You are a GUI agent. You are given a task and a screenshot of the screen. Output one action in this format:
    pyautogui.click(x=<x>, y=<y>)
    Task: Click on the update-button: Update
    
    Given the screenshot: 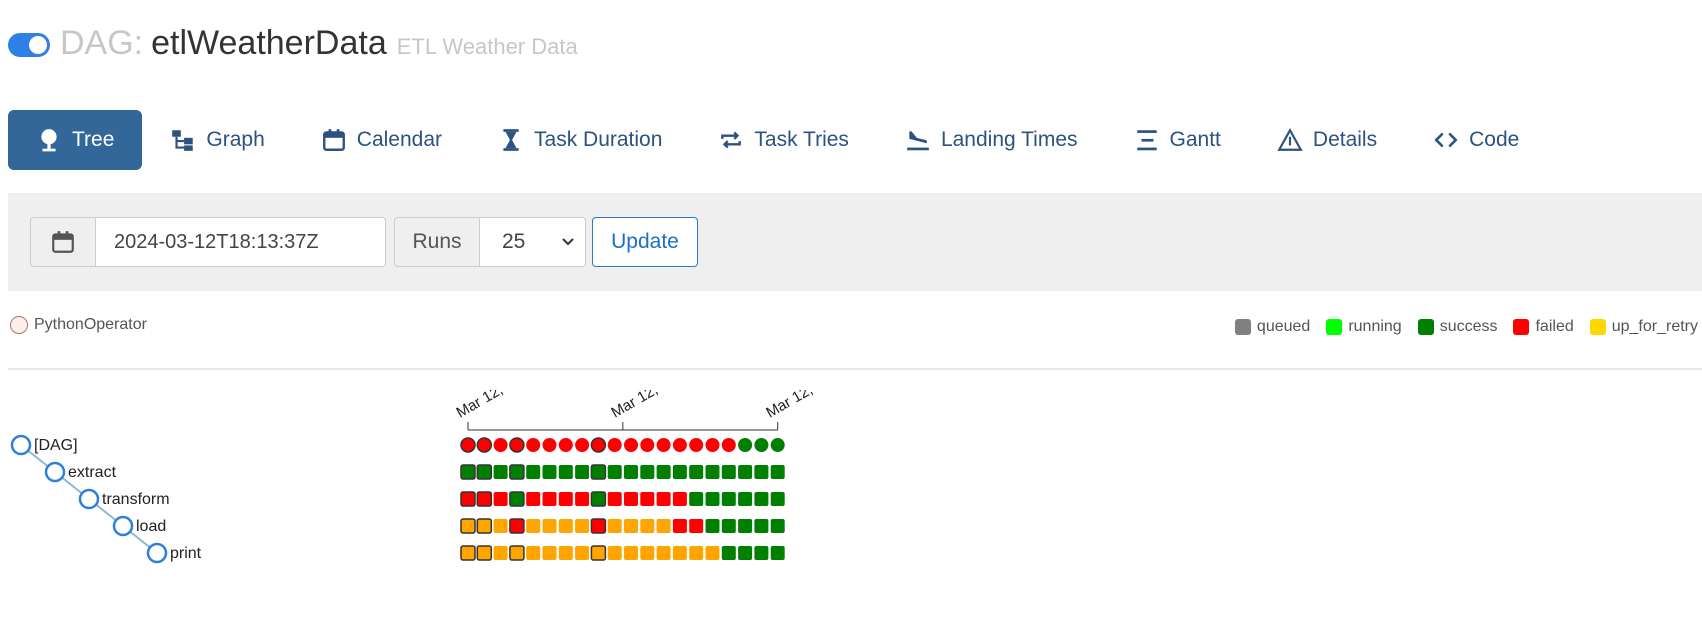 What is the action you would take?
    pyautogui.click(x=645, y=242)
    